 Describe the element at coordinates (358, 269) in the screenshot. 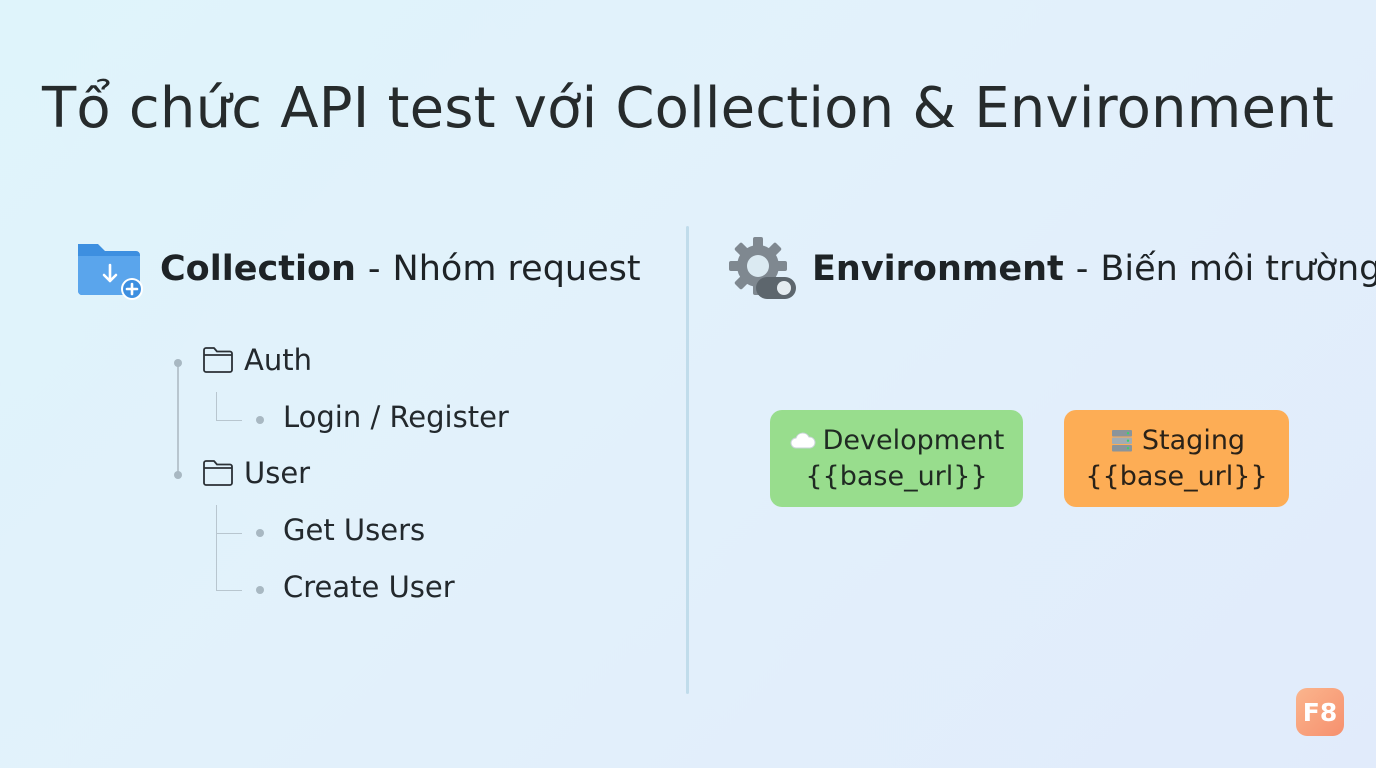

I see `collection-heading: Collection - Nhóm request` at that location.